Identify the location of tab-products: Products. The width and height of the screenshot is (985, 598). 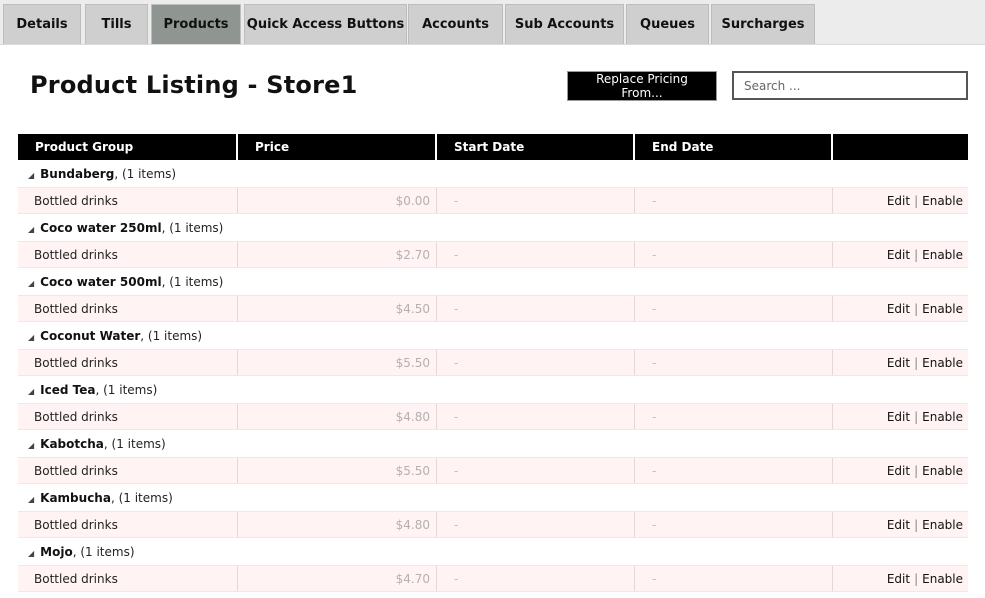
(196, 24).